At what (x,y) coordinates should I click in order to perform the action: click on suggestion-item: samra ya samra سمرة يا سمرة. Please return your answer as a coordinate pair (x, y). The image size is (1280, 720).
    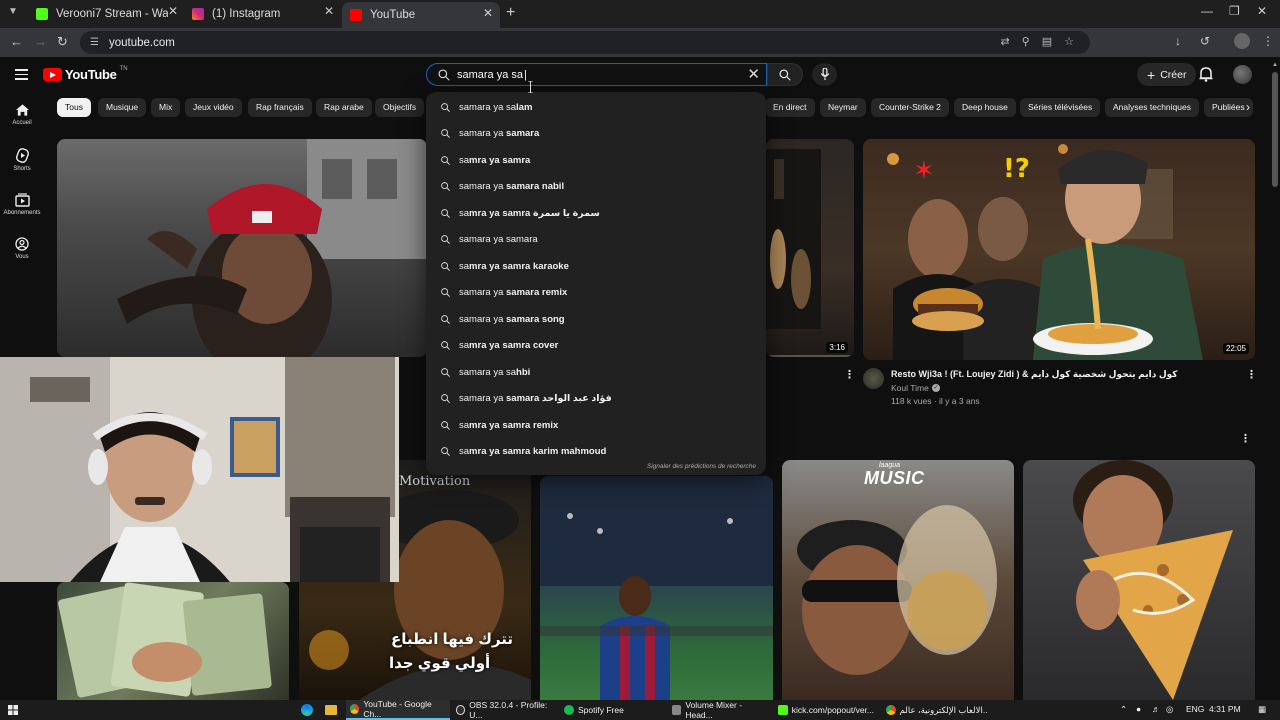
    Looking at the image, I should click on (596, 213).